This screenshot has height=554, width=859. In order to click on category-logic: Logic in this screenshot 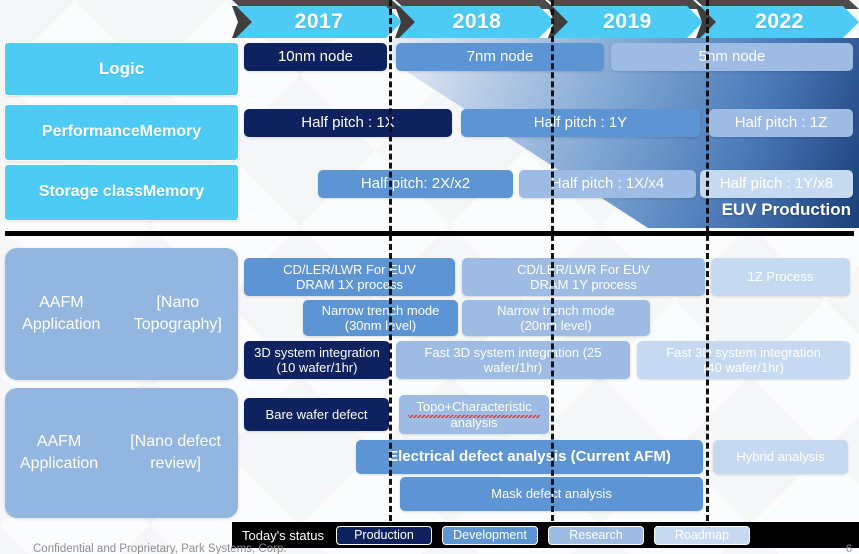, I will do `click(121, 69)`.